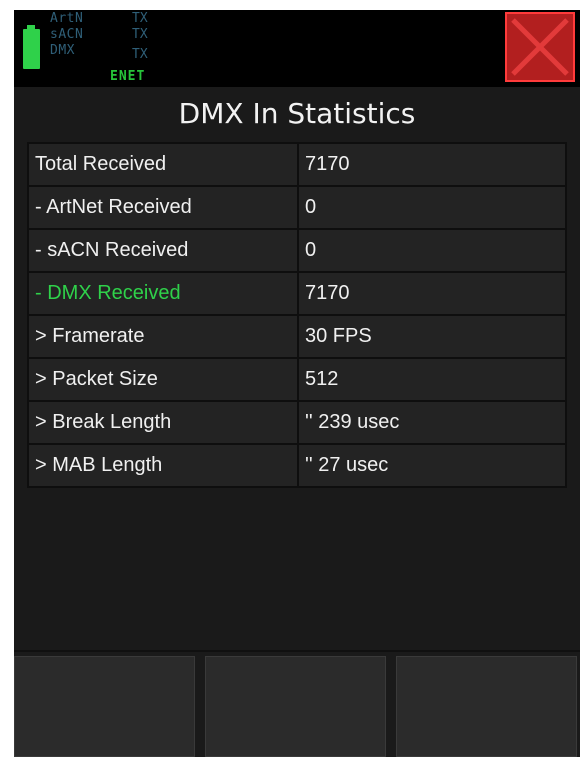 This screenshot has height=757, width=583. What do you see at coordinates (163, 293) in the screenshot?
I see `stats-label: - DMX Received` at bounding box center [163, 293].